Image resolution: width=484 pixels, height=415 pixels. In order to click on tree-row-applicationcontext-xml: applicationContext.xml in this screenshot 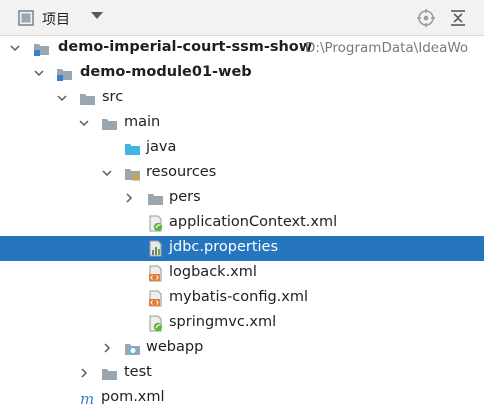, I will do `click(242, 223)`.